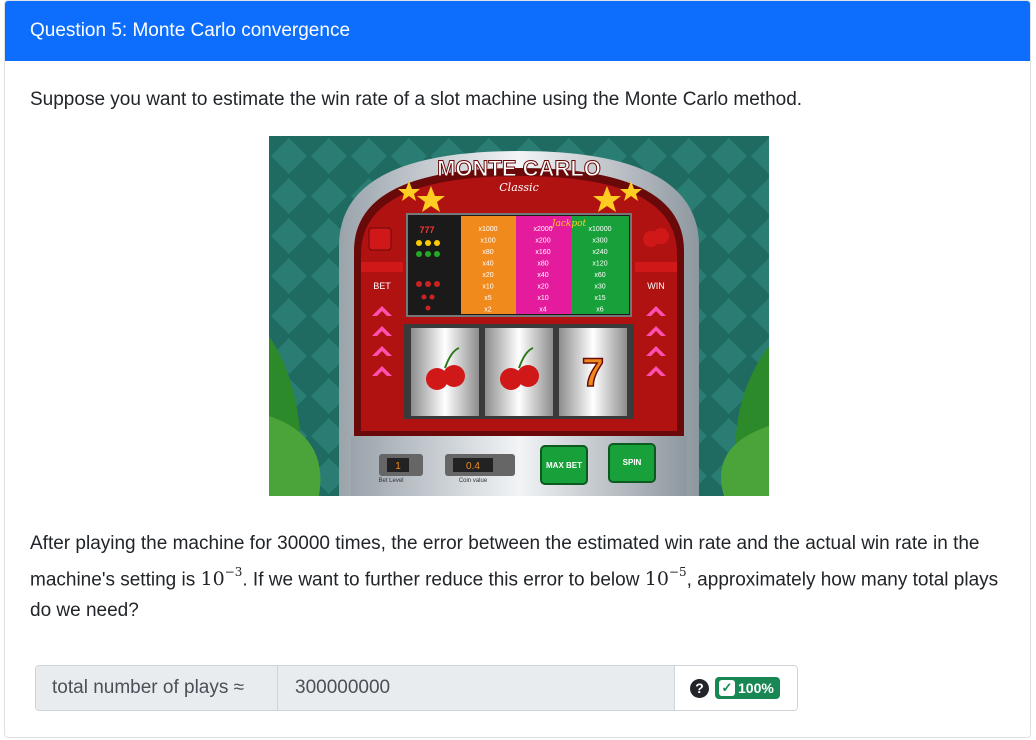 The image size is (1036, 740). Describe the element at coordinates (487, 241) in the screenshot. I see `paytable-value: x100` at that location.